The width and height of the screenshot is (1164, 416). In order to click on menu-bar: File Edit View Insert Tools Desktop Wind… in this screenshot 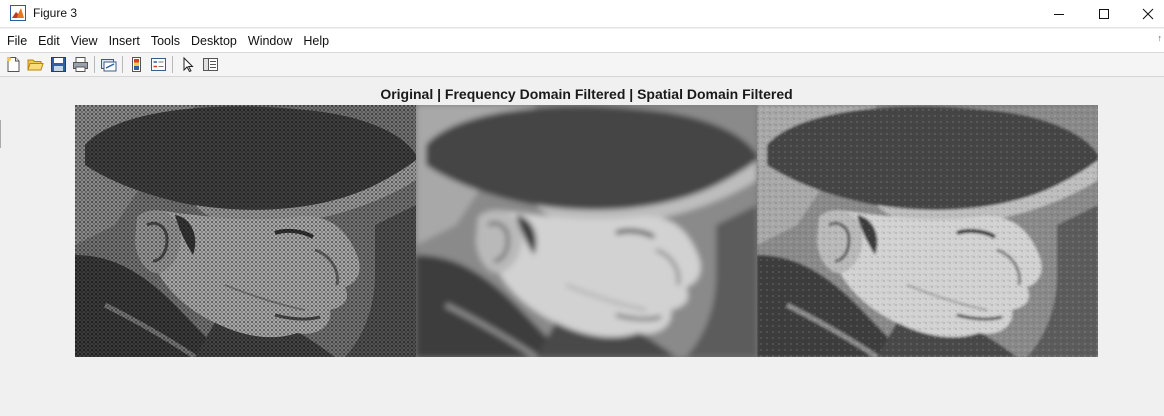, I will do `click(582, 41)`.